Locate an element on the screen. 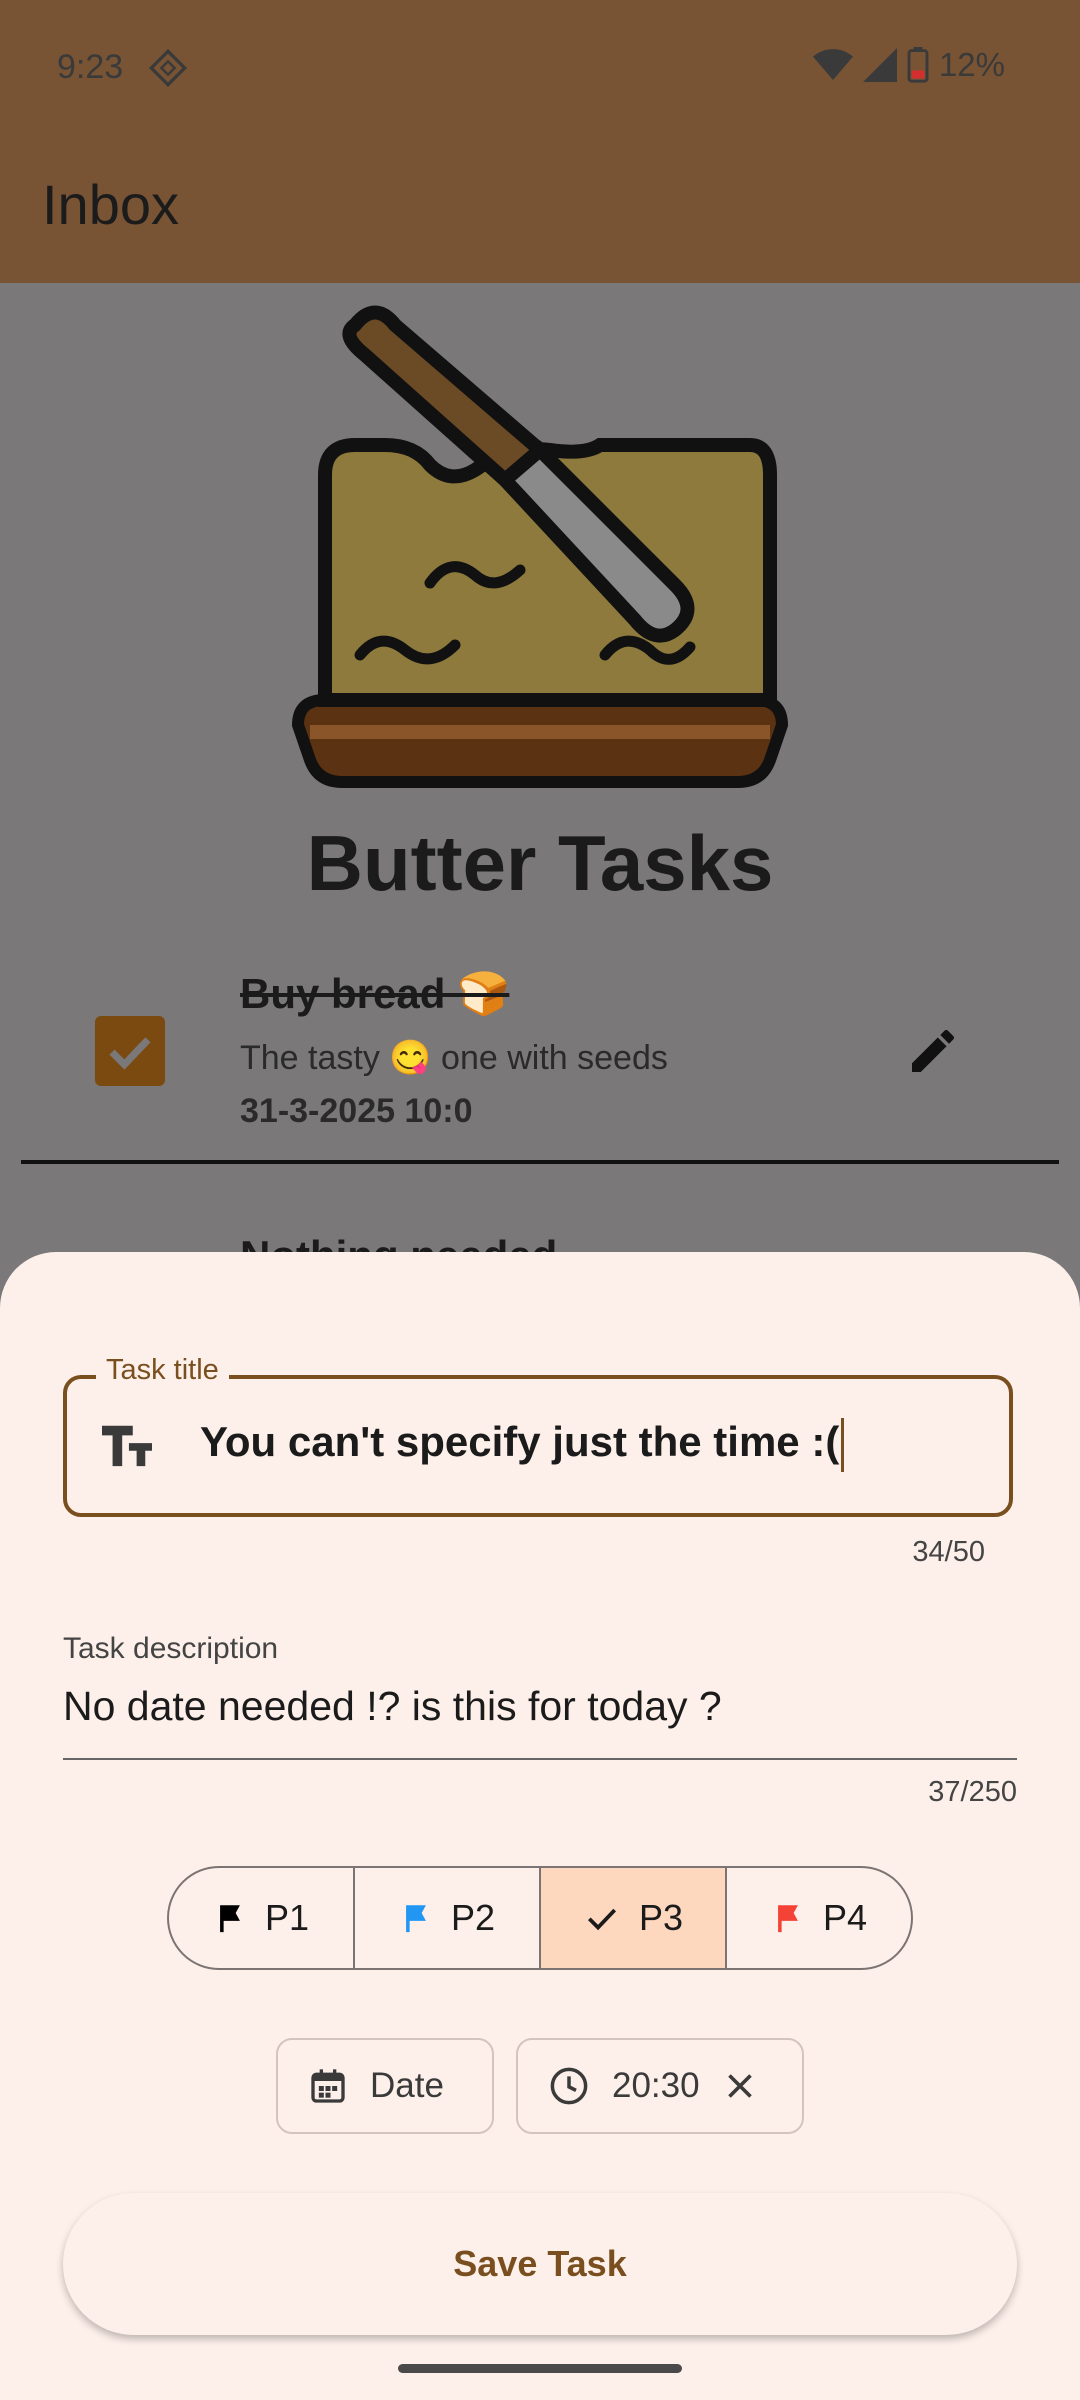  text-size-icon is located at coordinates (127, 1446).